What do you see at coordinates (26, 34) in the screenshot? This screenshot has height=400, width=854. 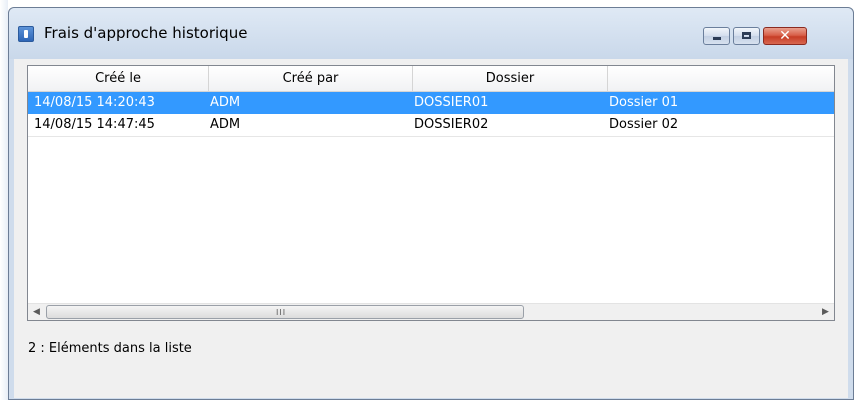 I see `app-icon` at bounding box center [26, 34].